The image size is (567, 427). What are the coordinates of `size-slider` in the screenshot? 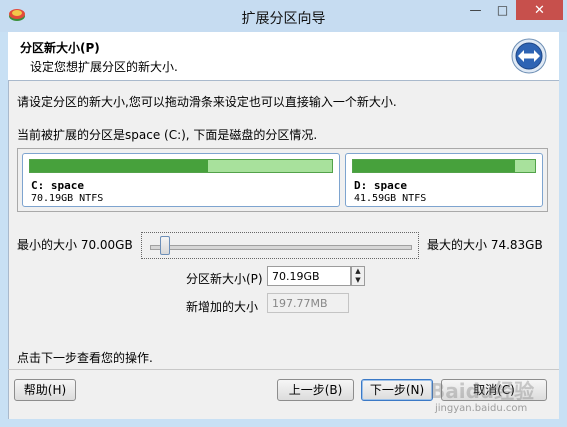 It's located at (280, 245).